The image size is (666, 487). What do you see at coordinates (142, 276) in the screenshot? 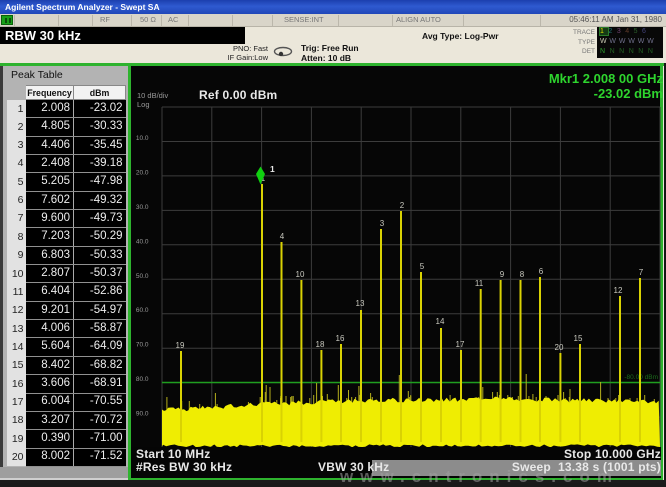
I see `svg-text: 50.0` at bounding box center [142, 276].